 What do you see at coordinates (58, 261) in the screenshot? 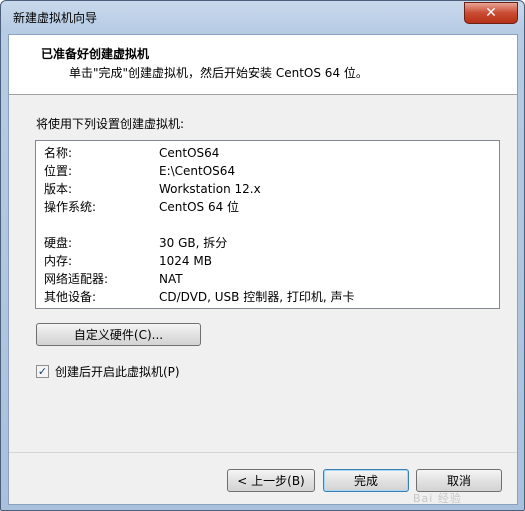
I see `setting-label: 内存:` at bounding box center [58, 261].